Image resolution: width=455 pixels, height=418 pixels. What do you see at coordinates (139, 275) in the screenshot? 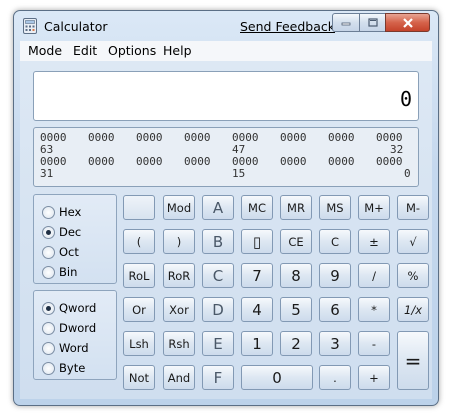
I see `rotate-left-key: RoL` at bounding box center [139, 275].